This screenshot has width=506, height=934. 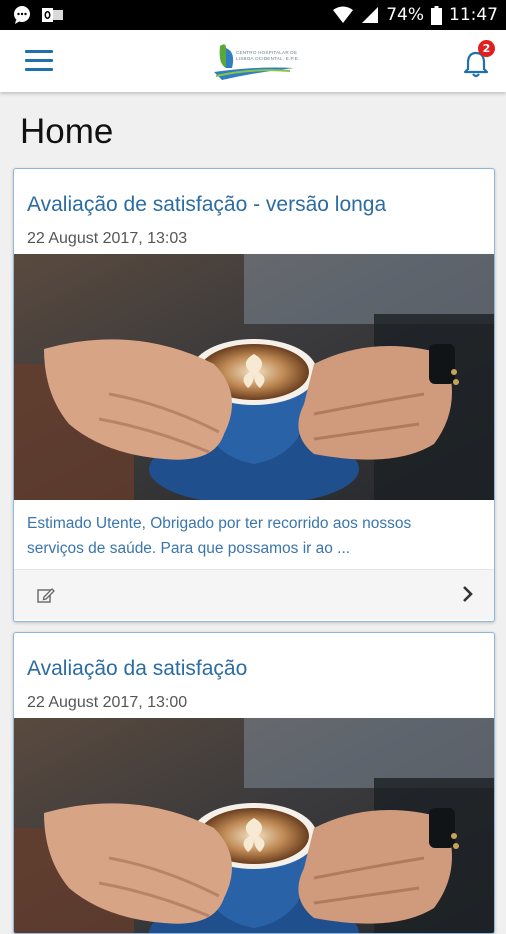 I want to click on status-bar: 74% 11:47, so click(x=253, y=15).